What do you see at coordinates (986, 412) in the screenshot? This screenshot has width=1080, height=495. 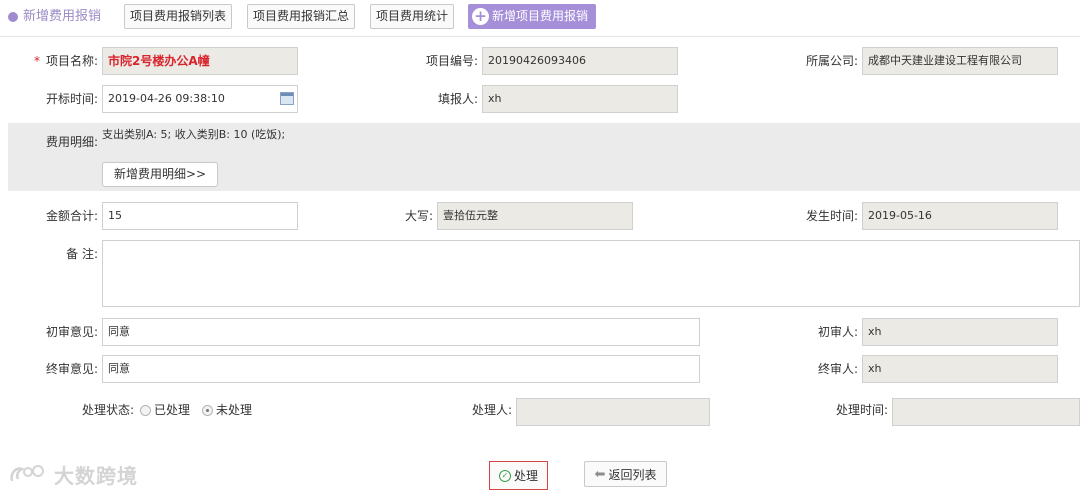 I see `process-time-field` at bounding box center [986, 412].